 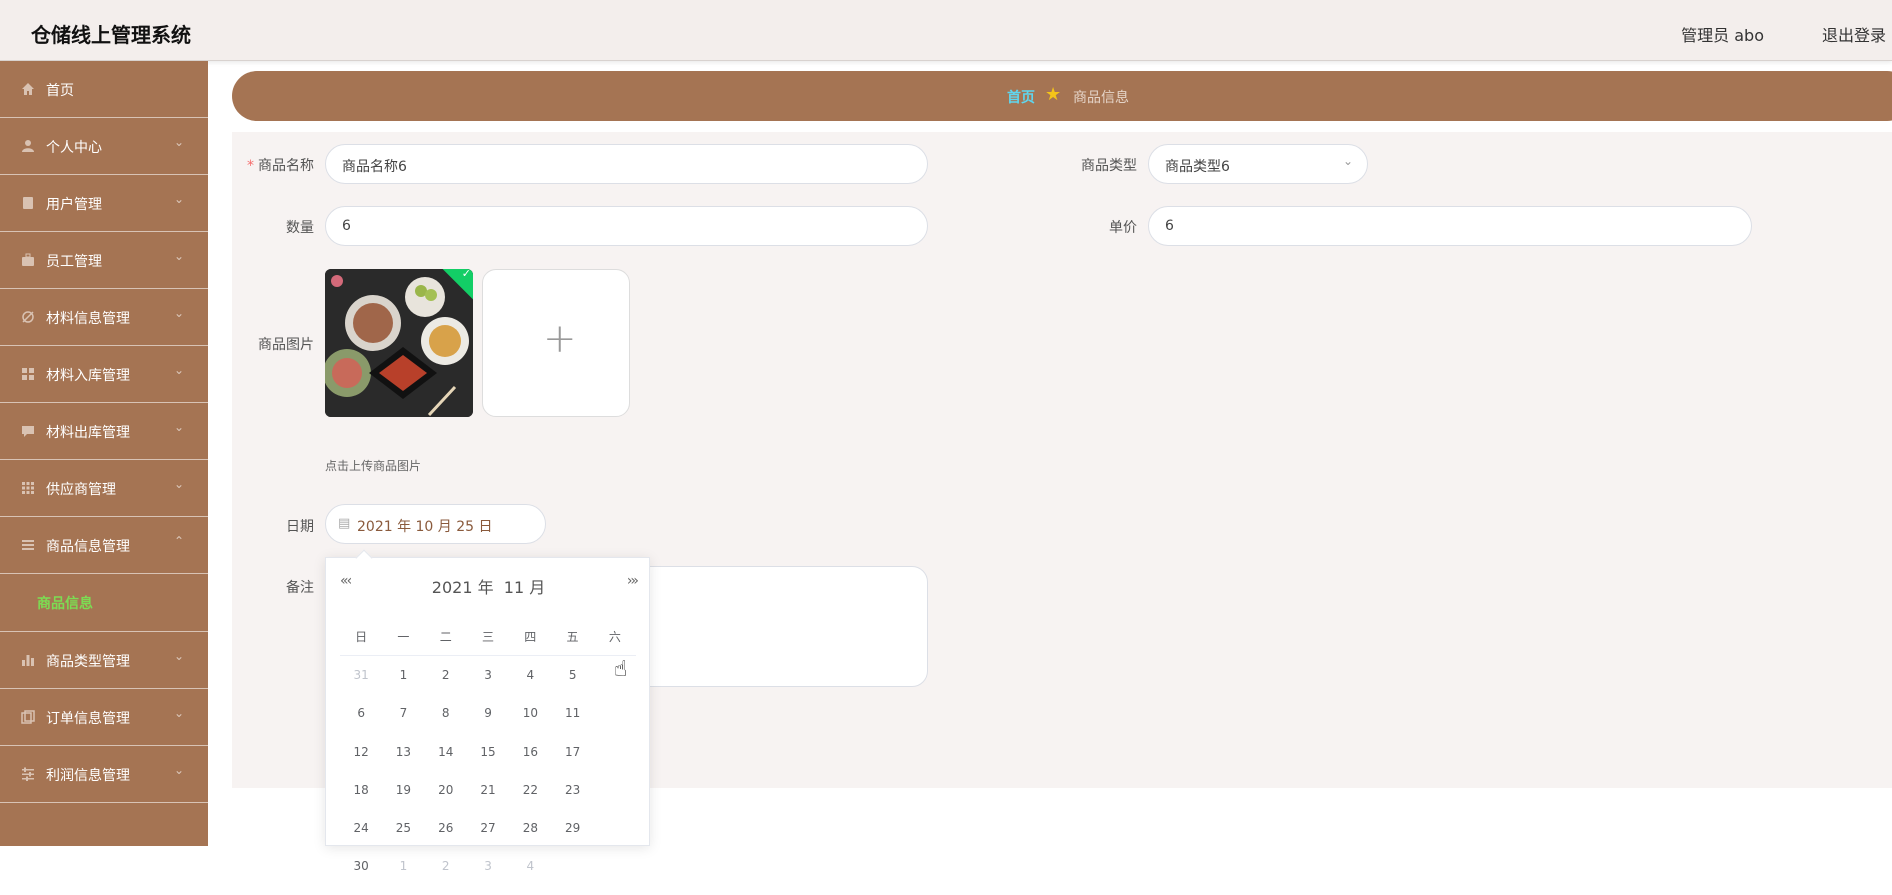 I want to click on food-photo-image, so click(x=399, y=343).